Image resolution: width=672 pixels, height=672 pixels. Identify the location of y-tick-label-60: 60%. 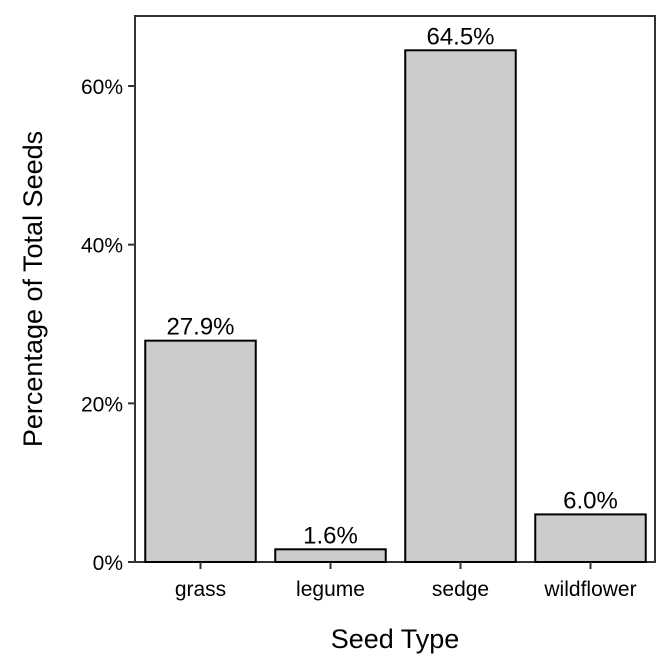
(102, 87).